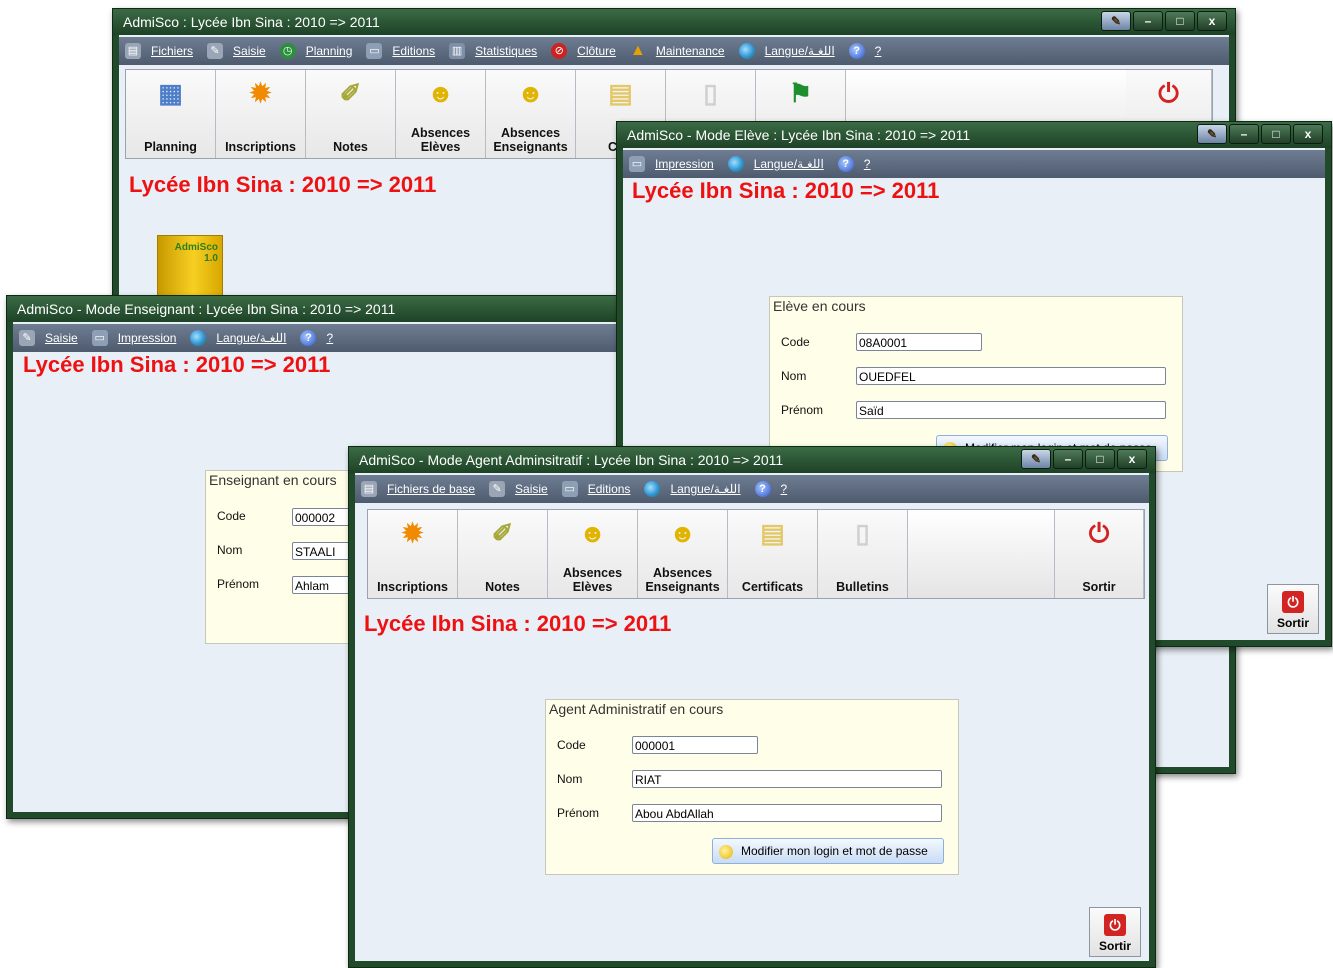 The image size is (1333, 968). I want to click on teacher-panel-title: Enseignant en cours, so click(273, 480).